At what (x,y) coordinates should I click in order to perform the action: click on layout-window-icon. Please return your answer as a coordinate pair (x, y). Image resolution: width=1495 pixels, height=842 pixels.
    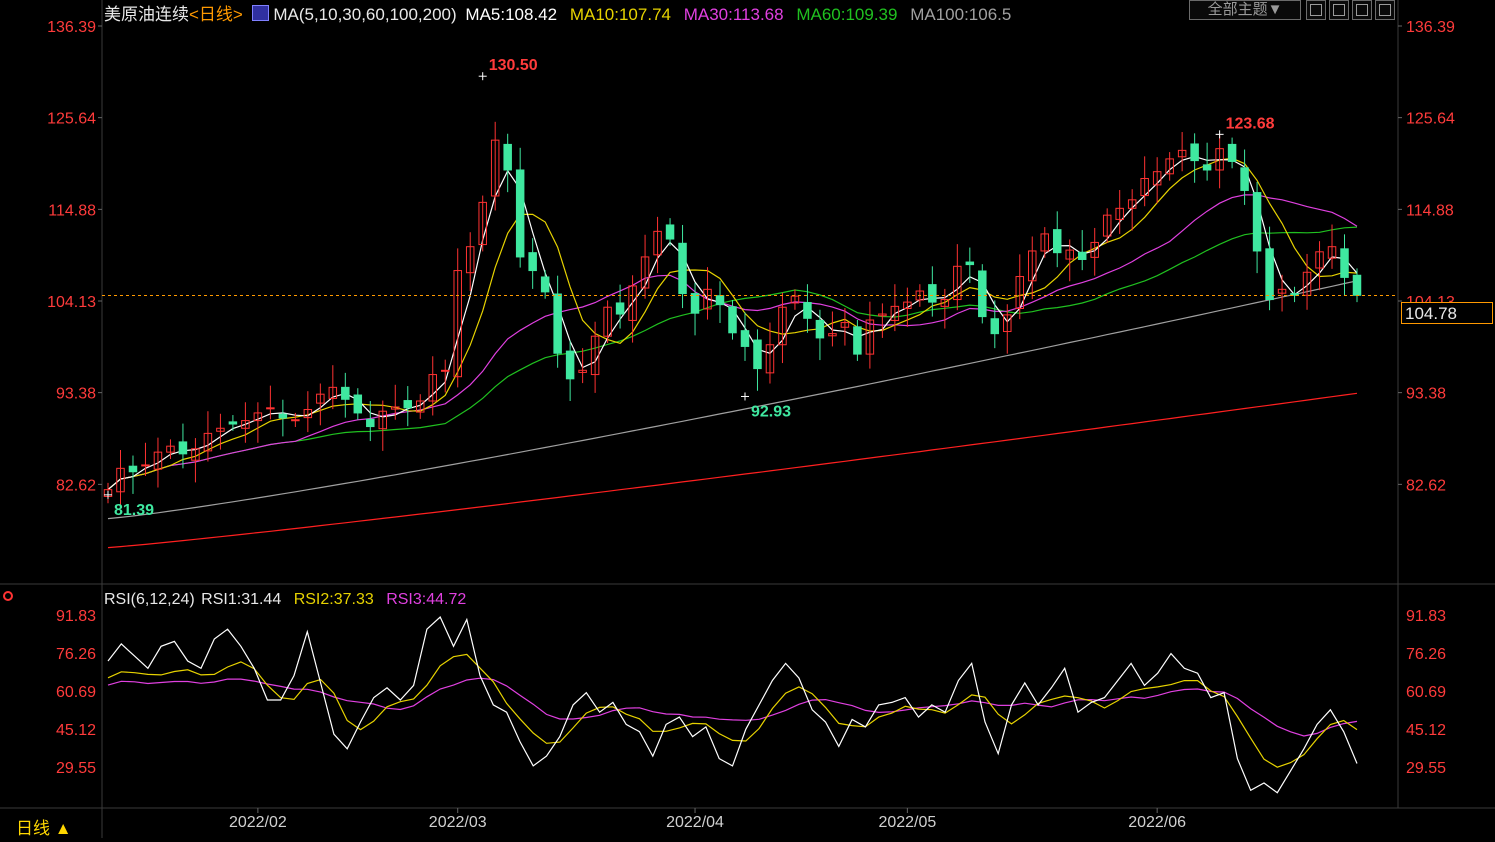
    Looking at the image, I should click on (1362, 10).